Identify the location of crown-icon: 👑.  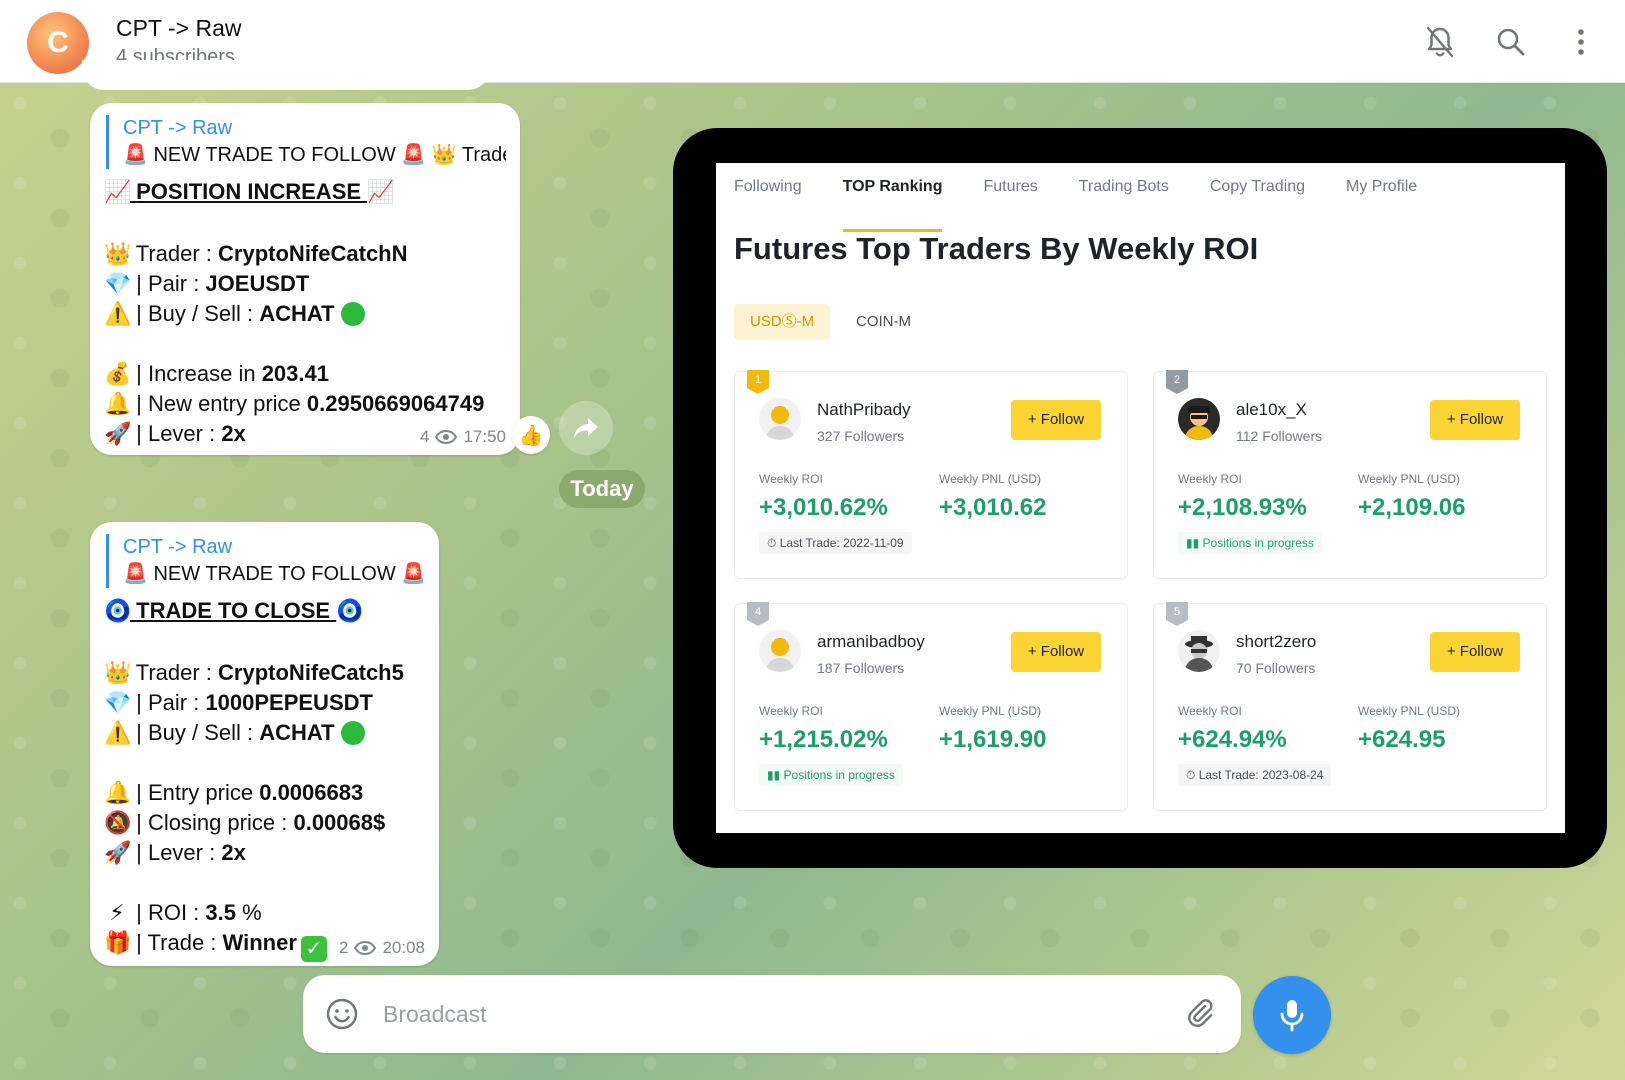
(118, 672).